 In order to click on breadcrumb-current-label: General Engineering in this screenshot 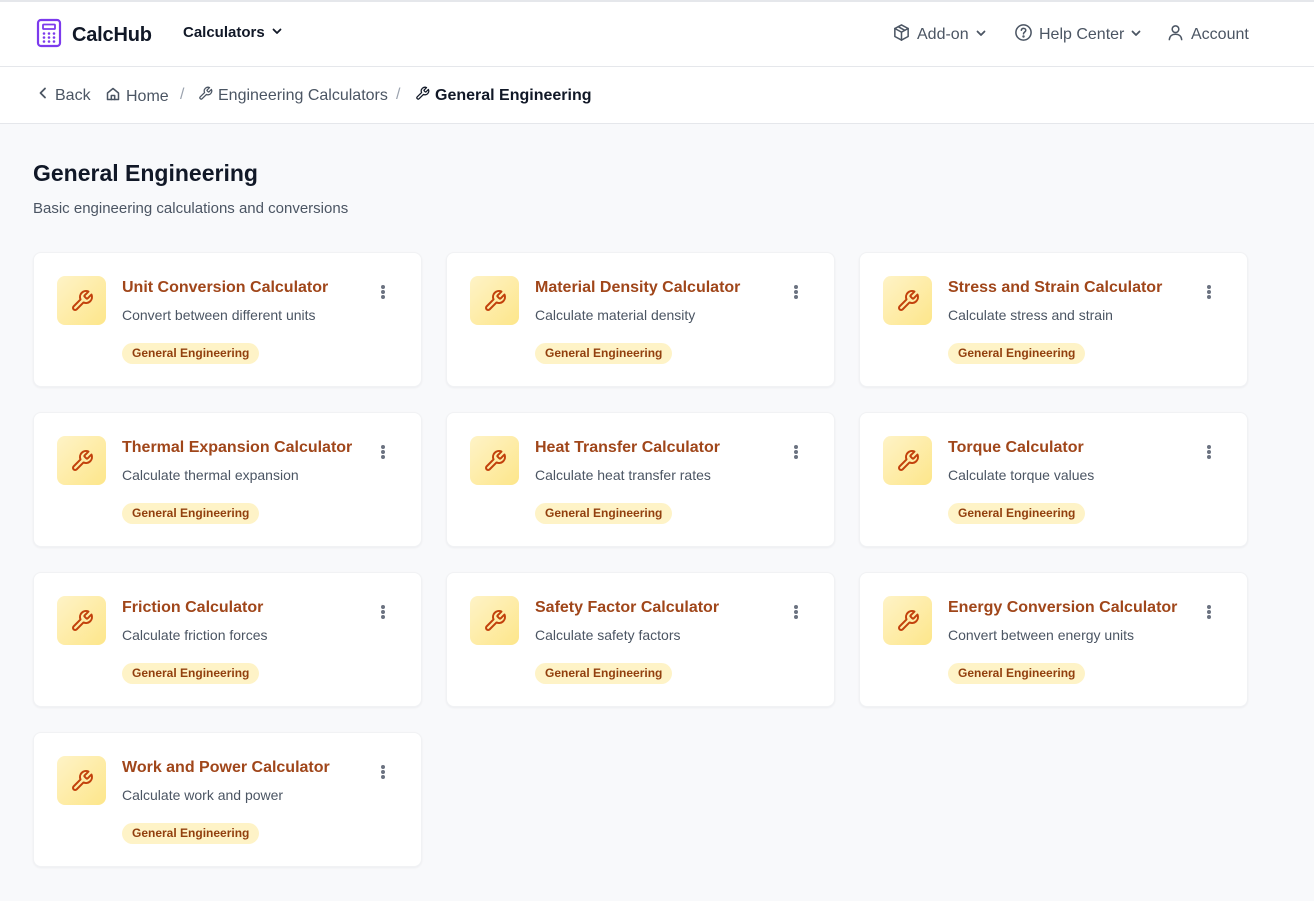, I will do `click(513, 95)`.